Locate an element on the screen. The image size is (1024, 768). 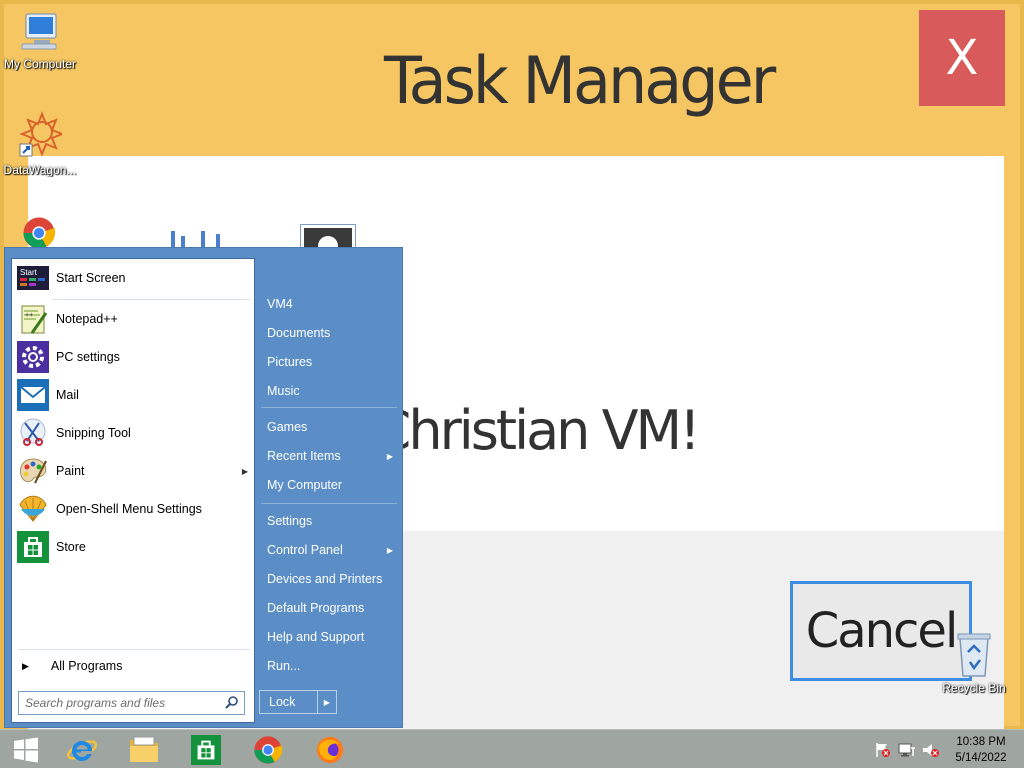
menu-item-documents: Documents is located at coordinates (332, 333).